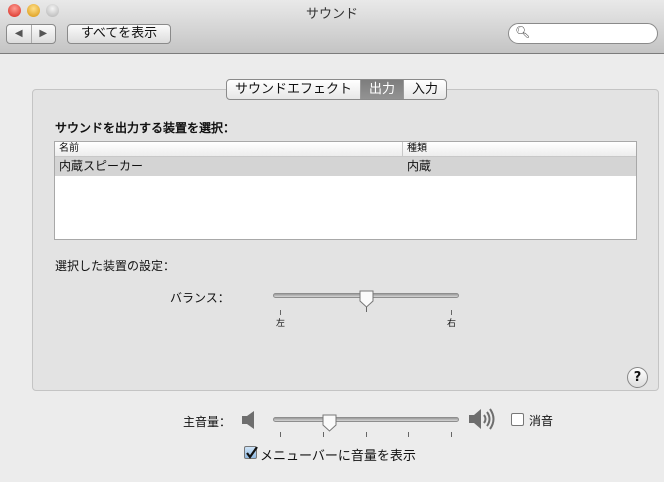 This screenshot has width=664, height=482. I want to click on balance-label: バランス：, so click(200, 298).